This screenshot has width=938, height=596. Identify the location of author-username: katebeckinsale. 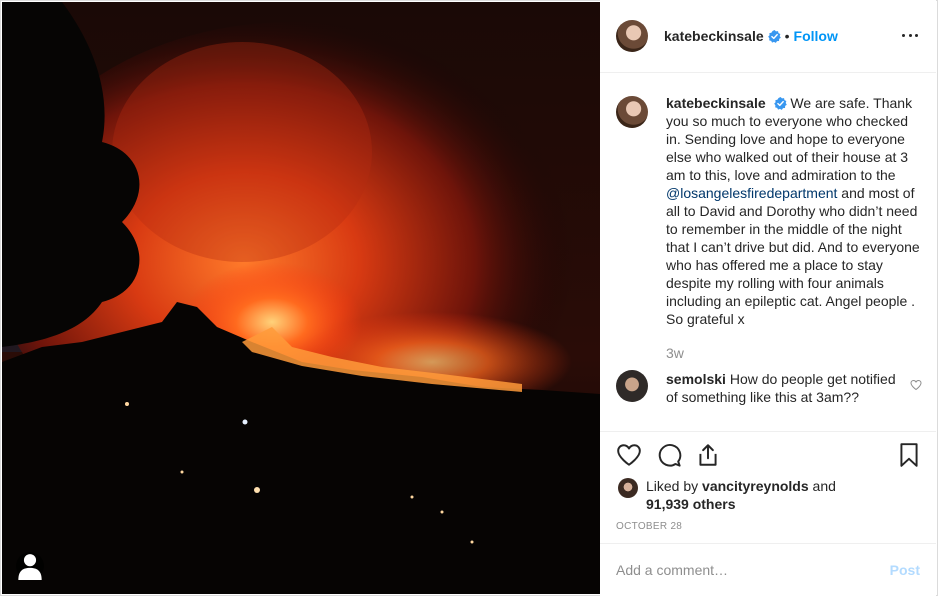
(714, 36).